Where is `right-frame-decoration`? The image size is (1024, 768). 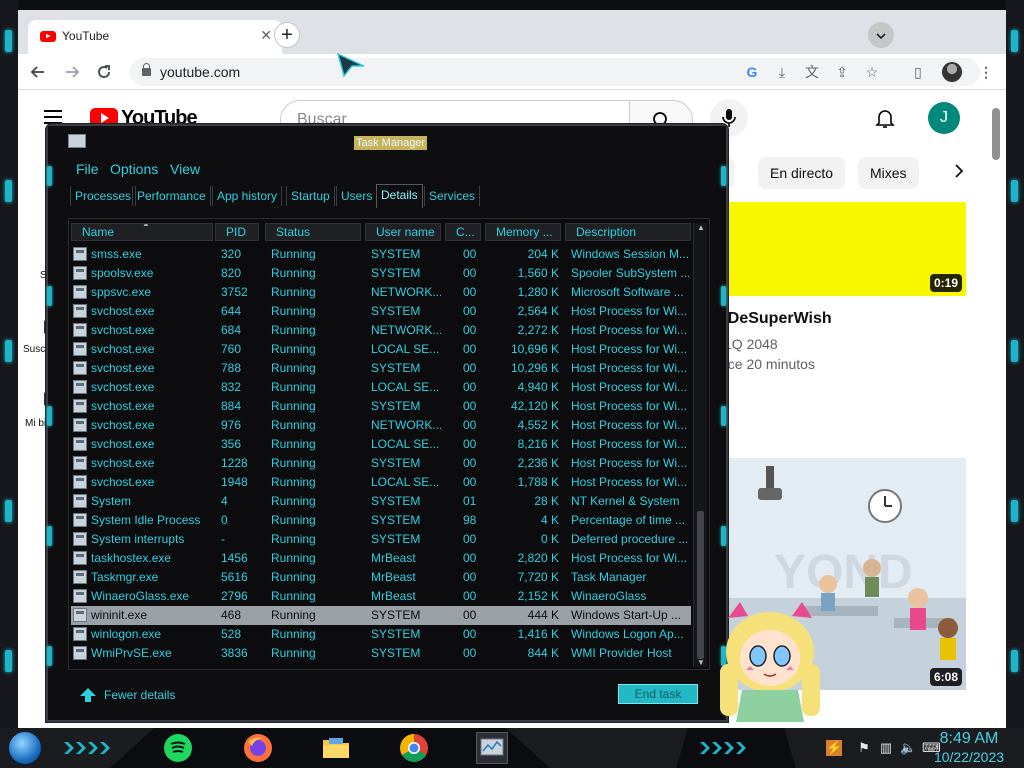 right-frame-decoration is located at coordinates (1015, 364).